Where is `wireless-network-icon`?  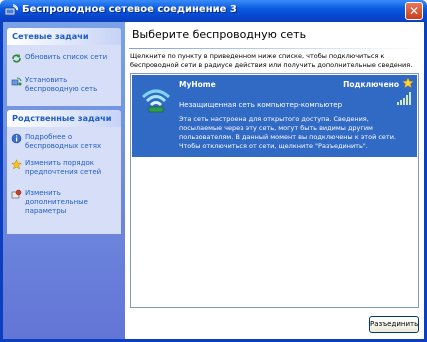 wireless-network-icon is located at coordinates (156, 101).